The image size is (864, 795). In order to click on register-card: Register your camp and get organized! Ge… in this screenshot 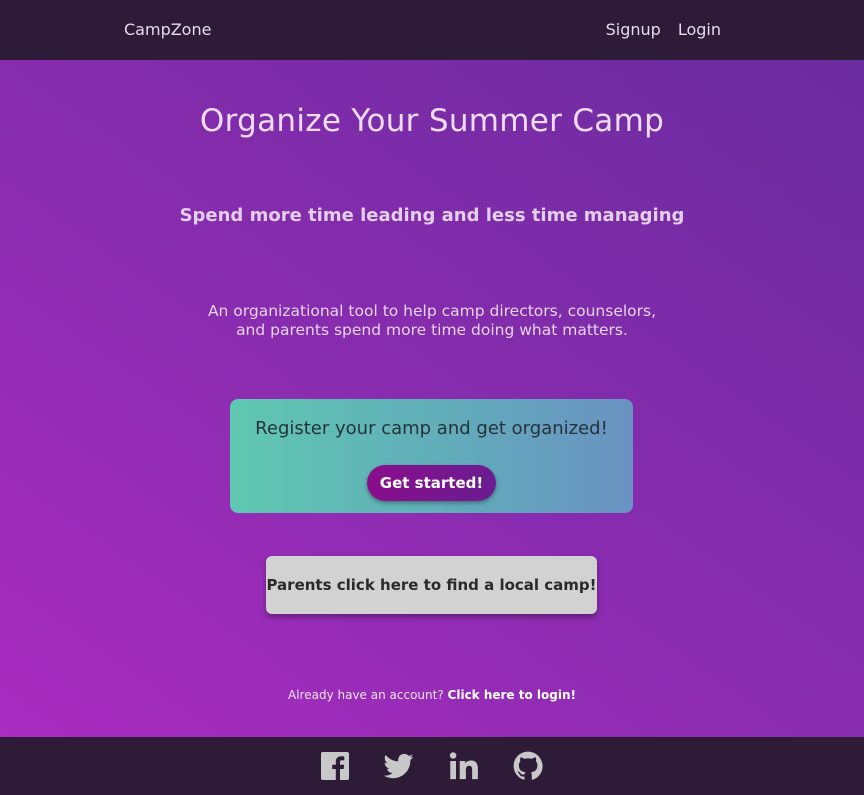, I will do `click(431, 456)`.